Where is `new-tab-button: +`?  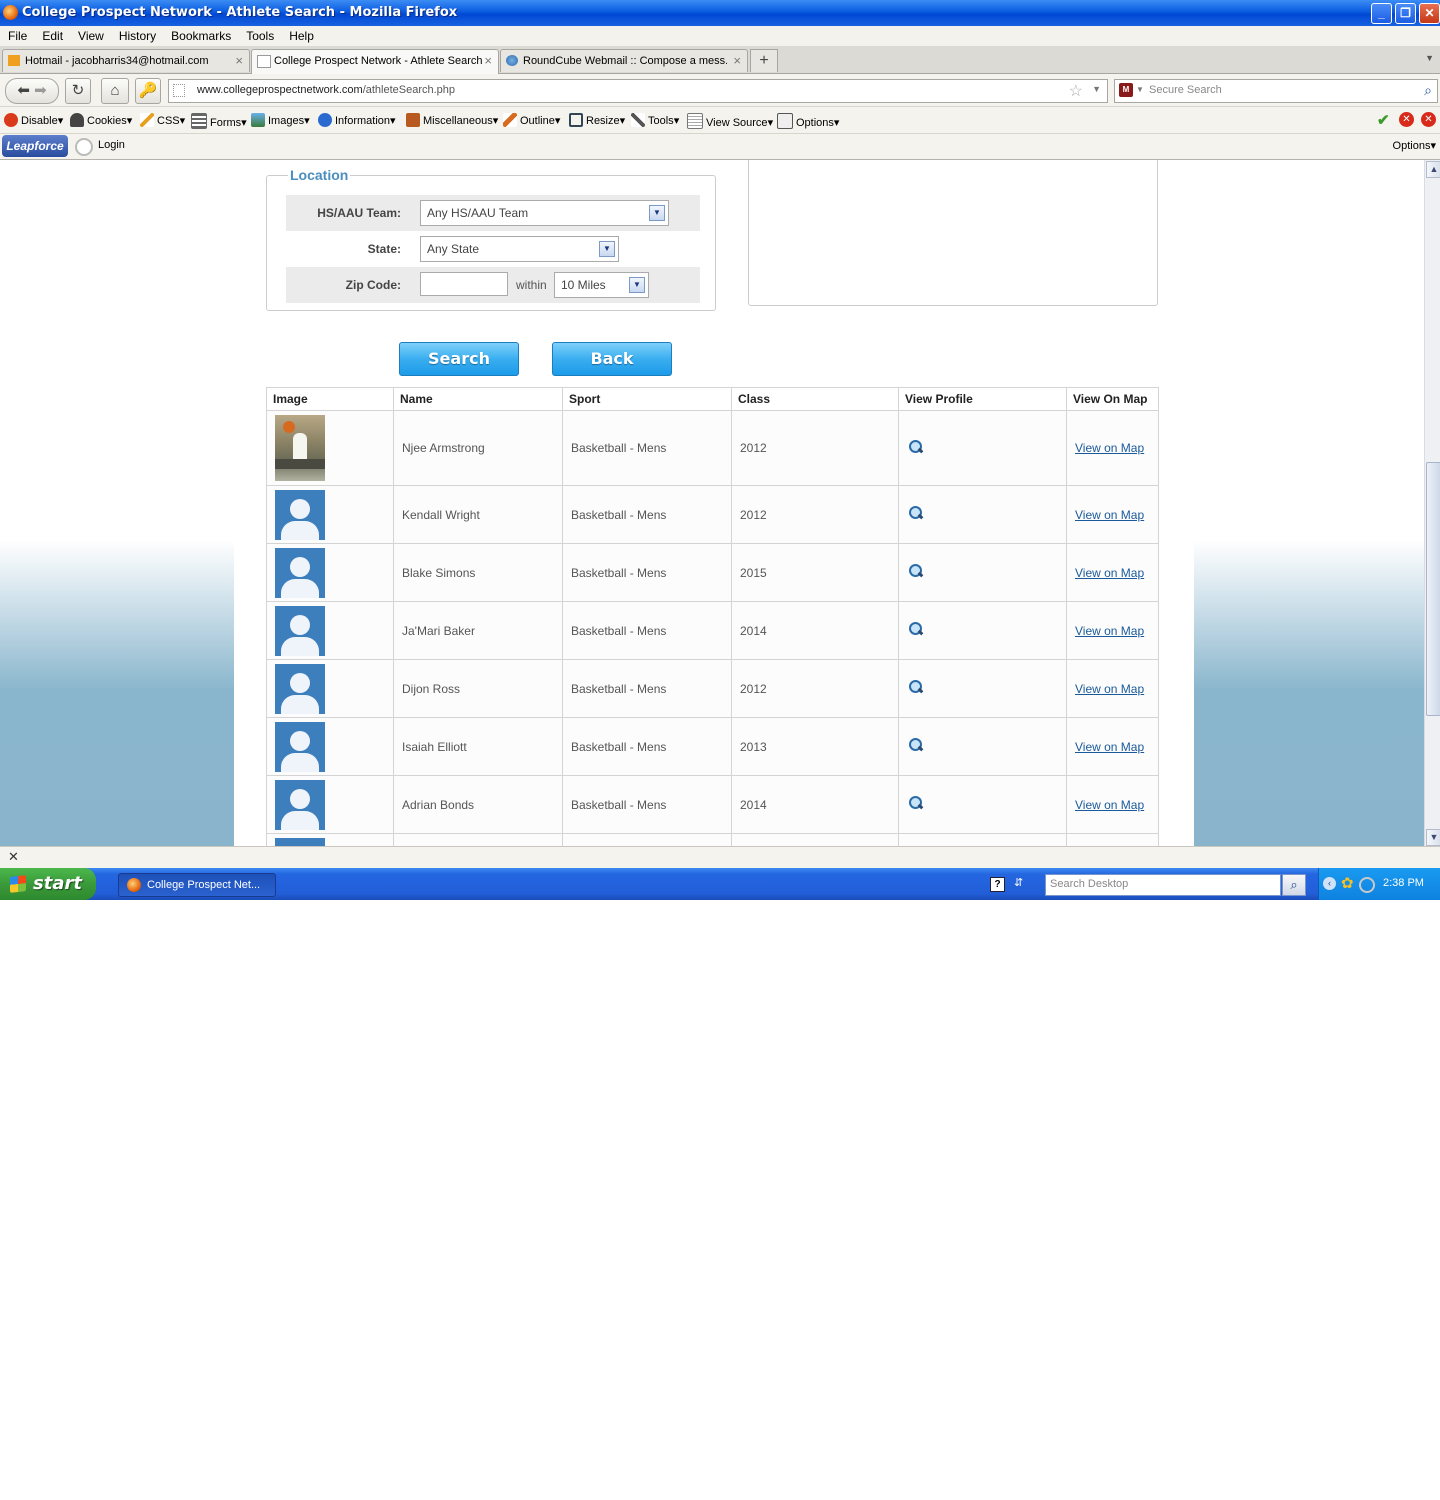
new-tab-button: + is located at coordinates (764, 60).